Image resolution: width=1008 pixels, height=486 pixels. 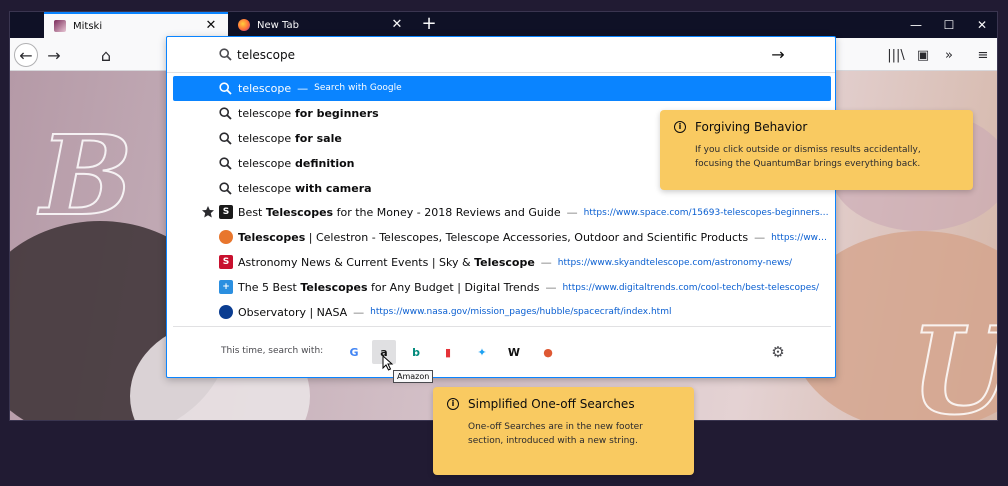 What do you see at coordinates (448, 352) in the screenshot?
I see `engine-ebay-icon: ▮` at bounding box center [448, 352].